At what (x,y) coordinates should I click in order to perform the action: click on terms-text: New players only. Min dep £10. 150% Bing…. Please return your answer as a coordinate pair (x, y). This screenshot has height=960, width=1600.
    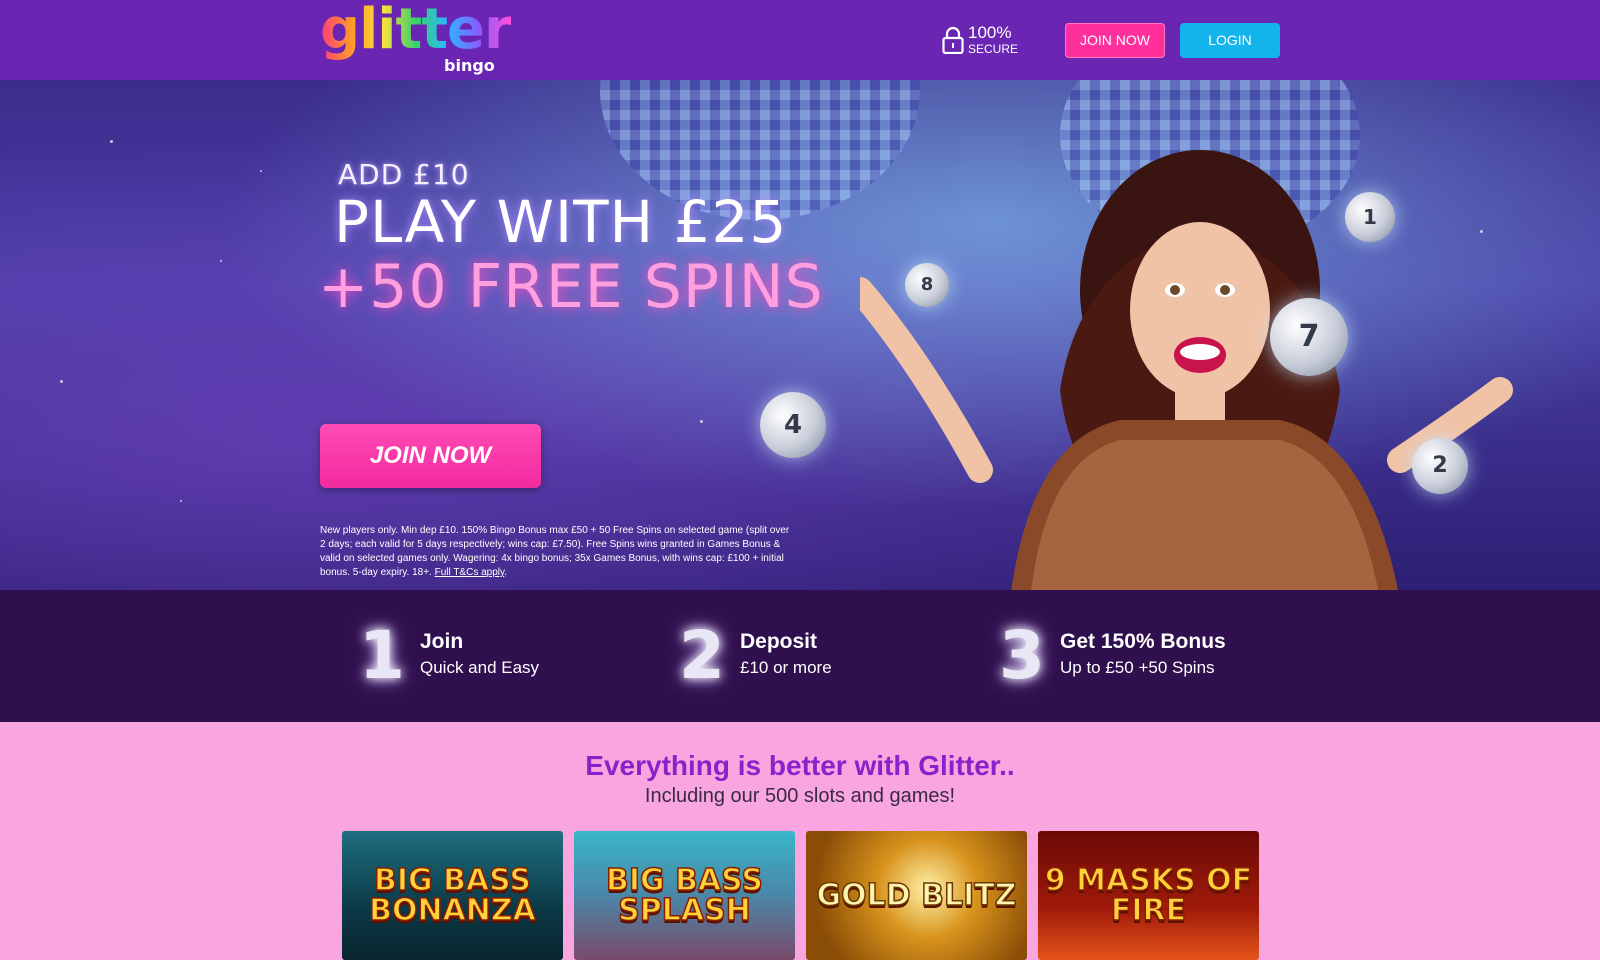
    Looking at the image, I should click on (557, 552).